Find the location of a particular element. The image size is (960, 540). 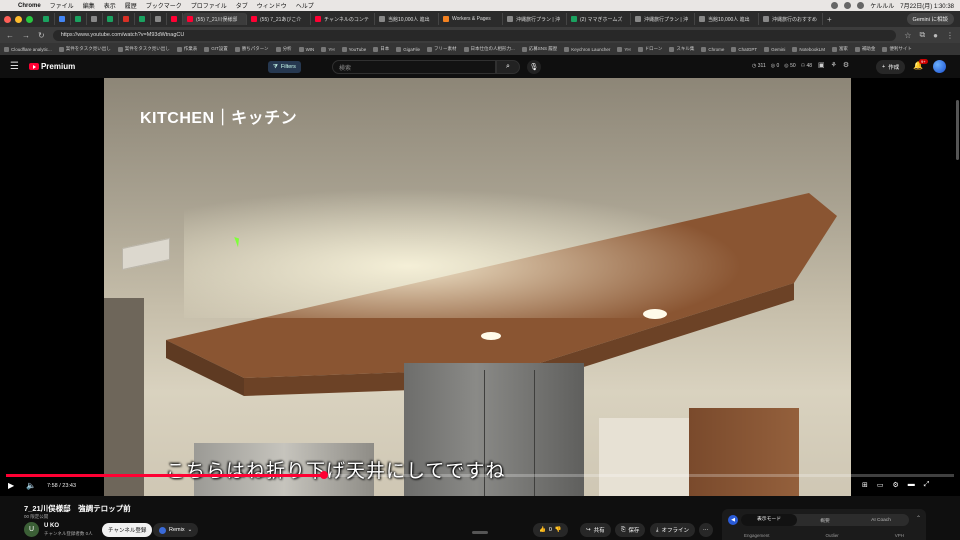

browser-tab: Workers & Pages is located at coordinates (471, 19).